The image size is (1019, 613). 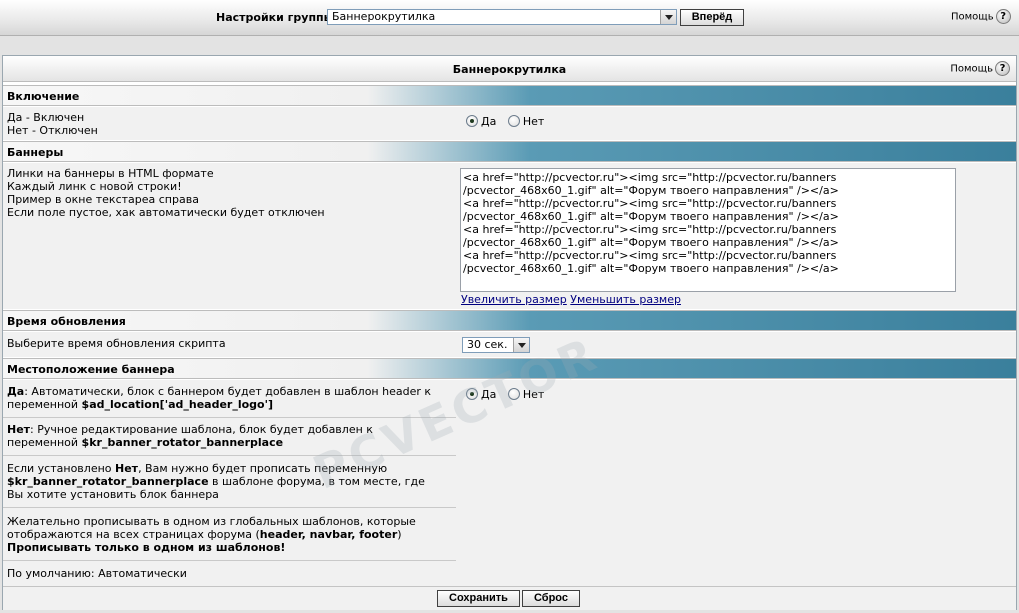 What do you see at coordinates (146, 547) in the screenshot?
I see `bold-text: Прописывать только в одном из шаблонов!` at bounding box center [146, 547].